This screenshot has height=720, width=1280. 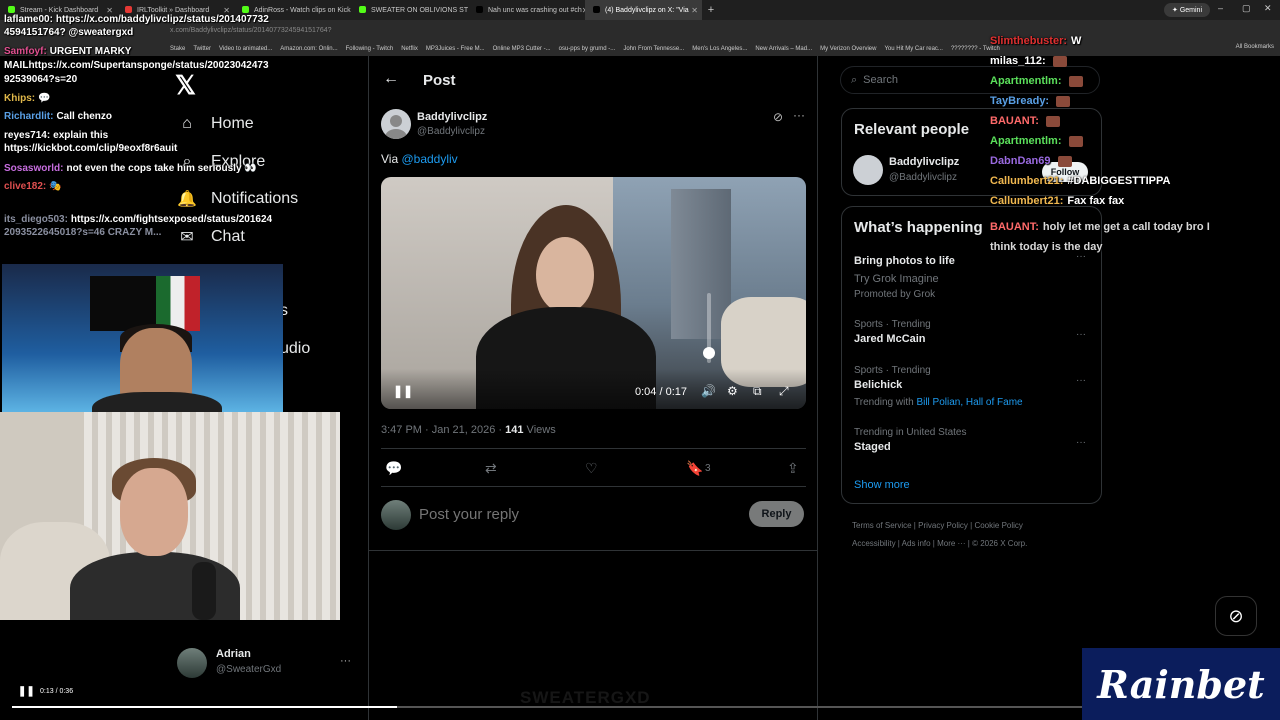 What do you see at coordinates (923, 177) in the screenshot?
I see `relevant-handle: @Baddylivclipz` at bounding box center [923, 177].